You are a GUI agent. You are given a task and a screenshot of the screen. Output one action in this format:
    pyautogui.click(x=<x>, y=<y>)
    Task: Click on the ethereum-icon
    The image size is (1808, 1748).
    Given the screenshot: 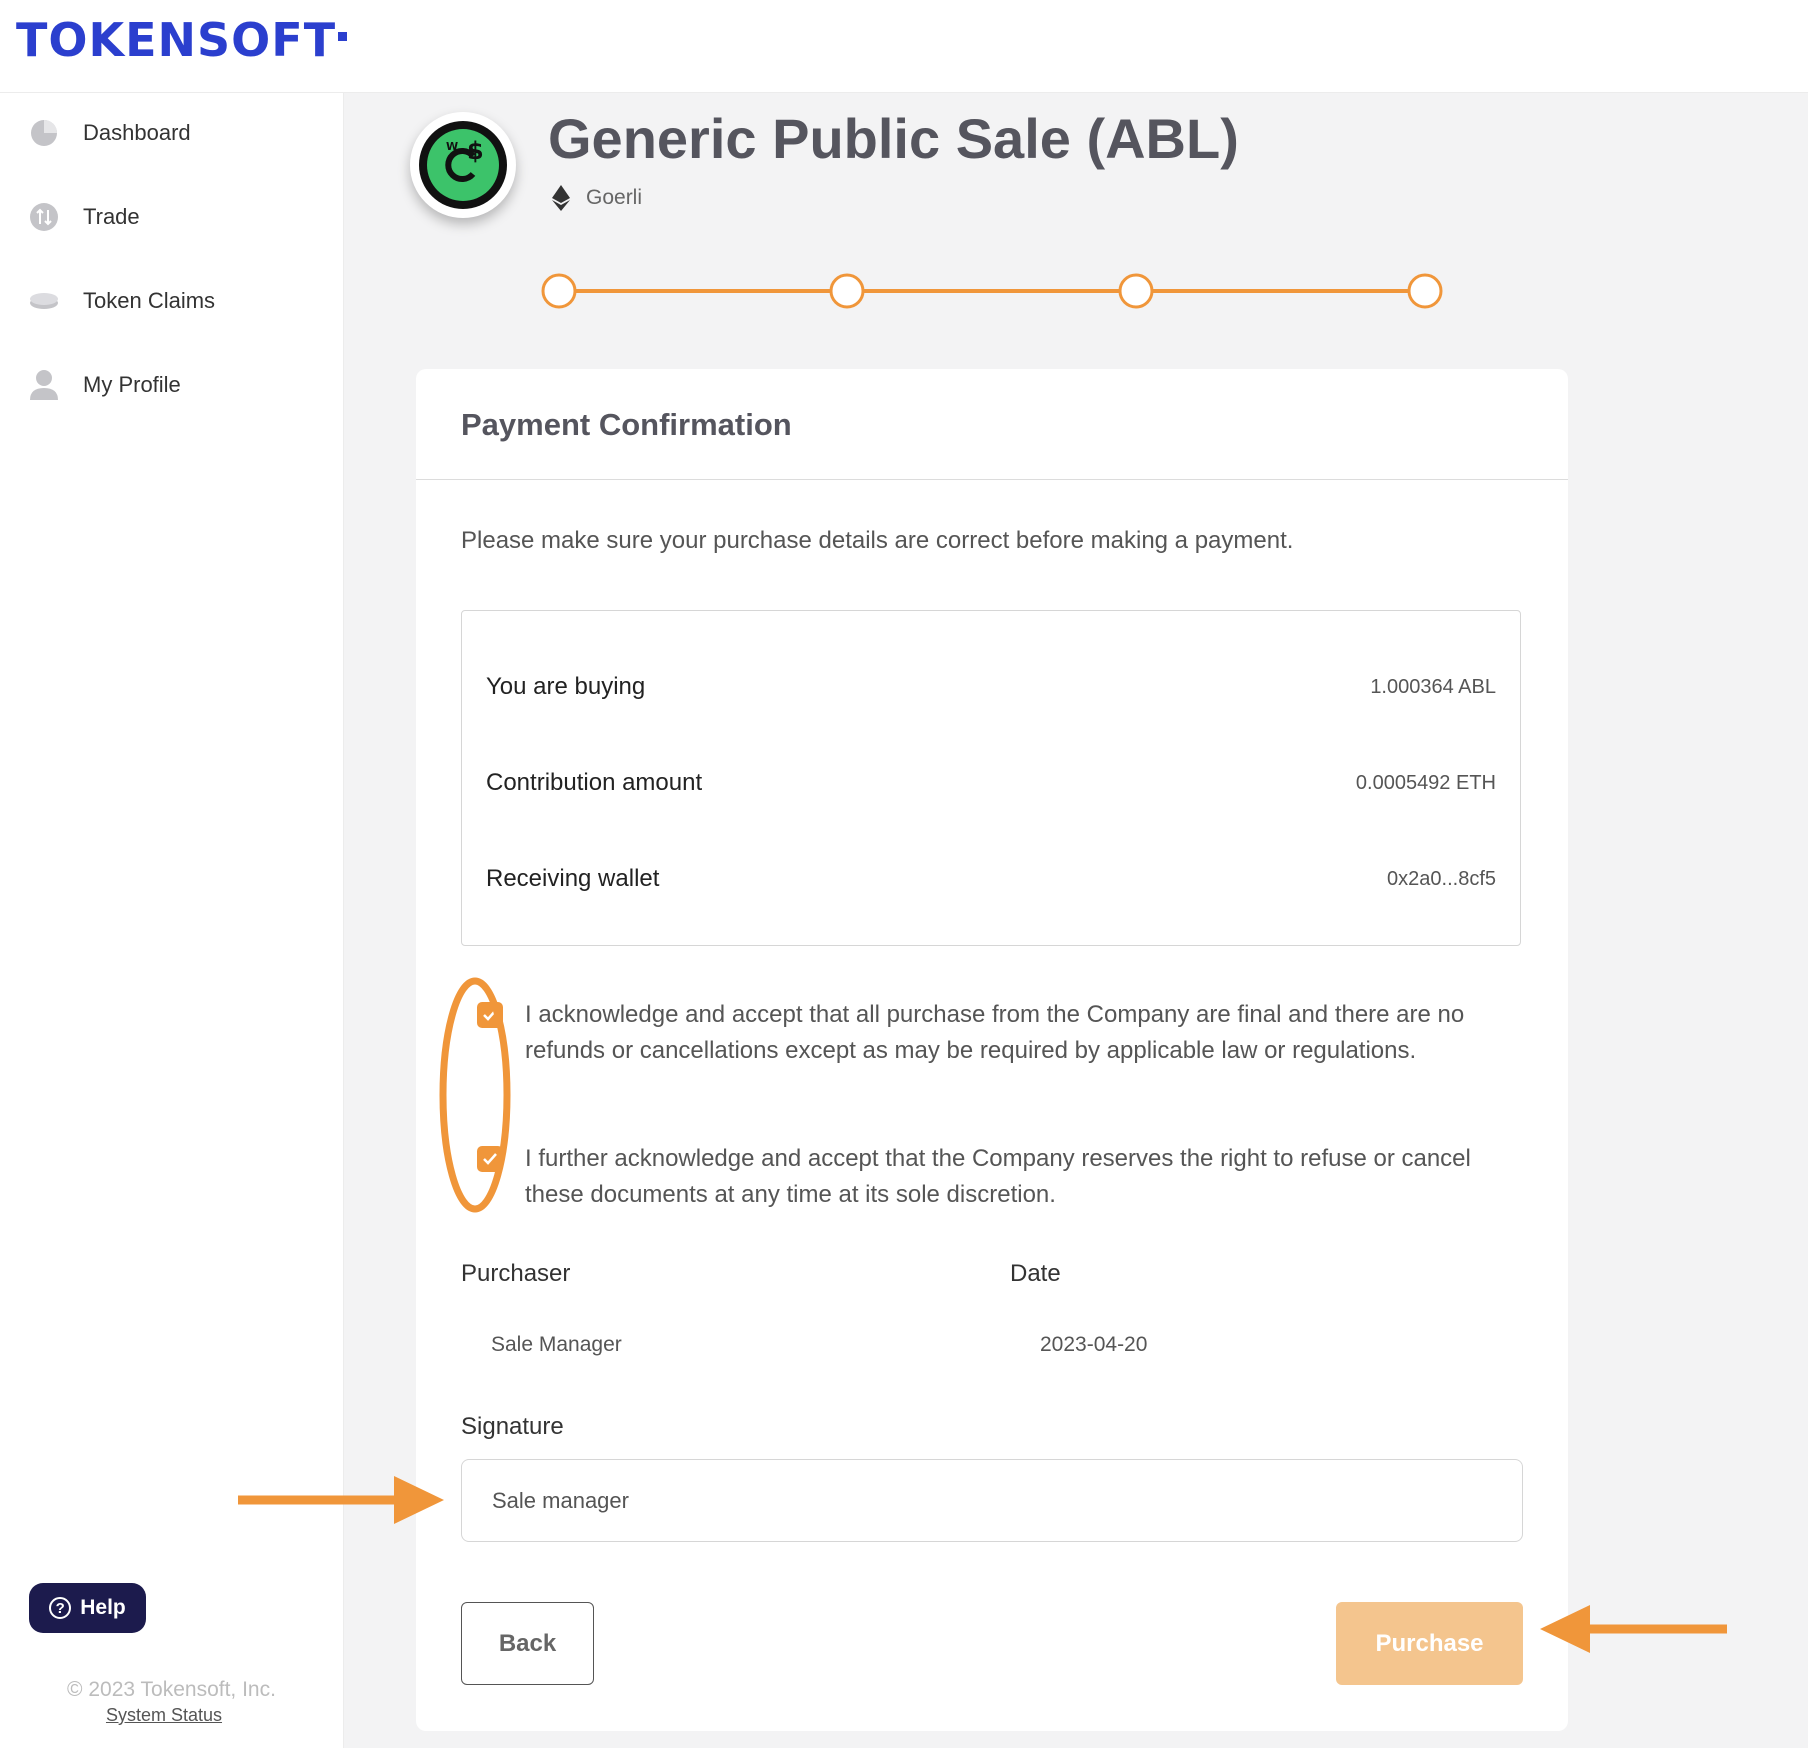 What is the action you would take?
    pyautogui.click(x=561, y=198)
    